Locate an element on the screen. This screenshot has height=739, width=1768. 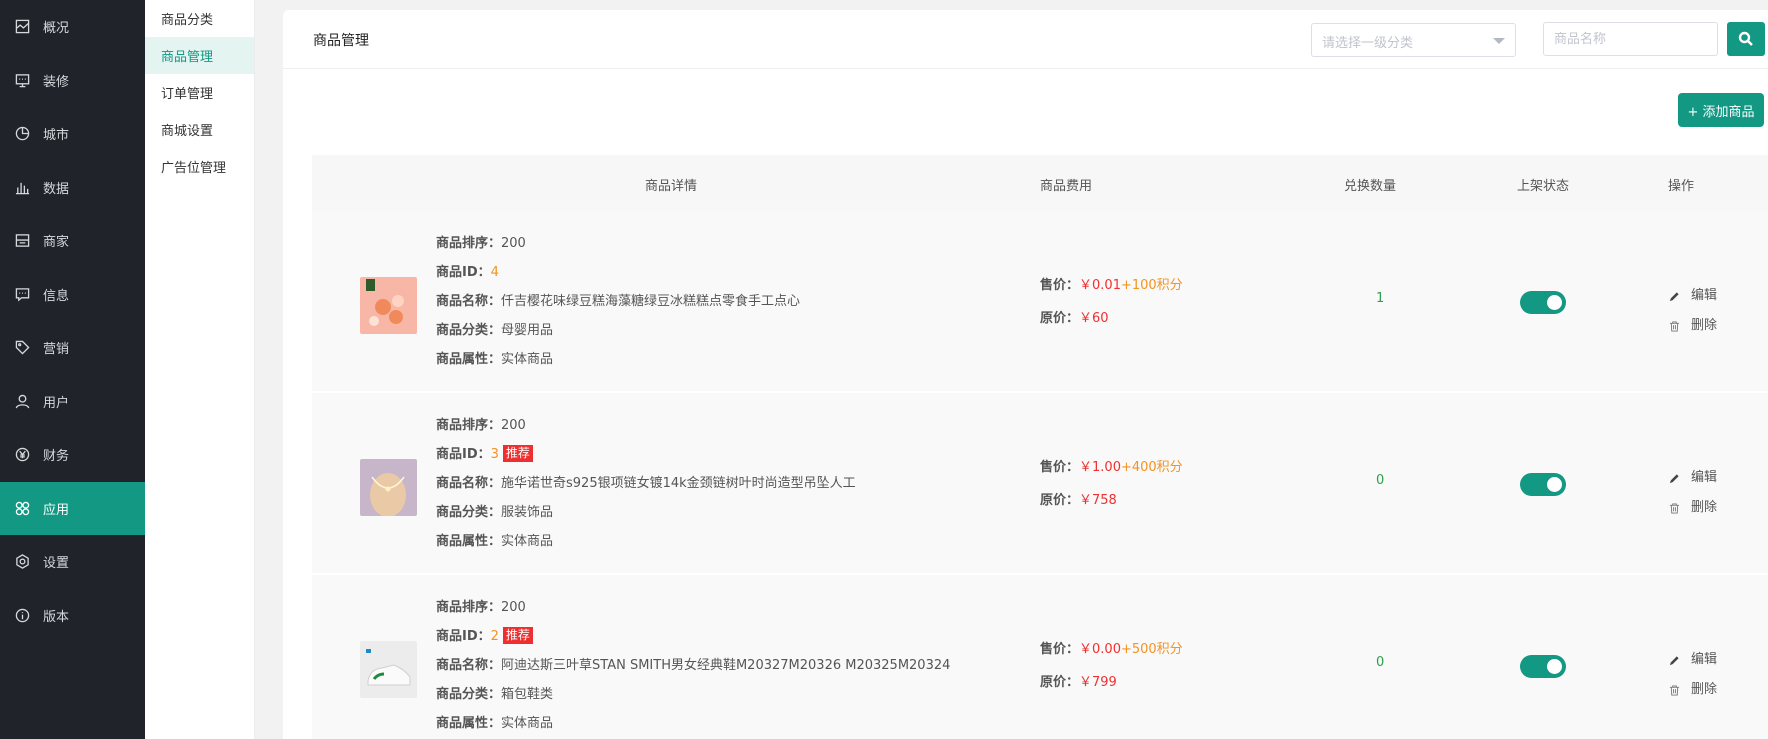
category-select-placeholder: 请选择一级分类 is located at coordinates (1368, 43).